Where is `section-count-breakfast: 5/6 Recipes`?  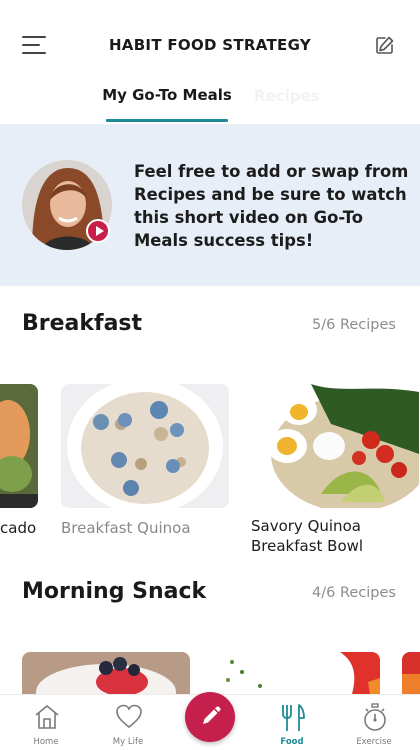
section-count-breakfast: 5/6 Recipes is located at coordinates (354, 325).